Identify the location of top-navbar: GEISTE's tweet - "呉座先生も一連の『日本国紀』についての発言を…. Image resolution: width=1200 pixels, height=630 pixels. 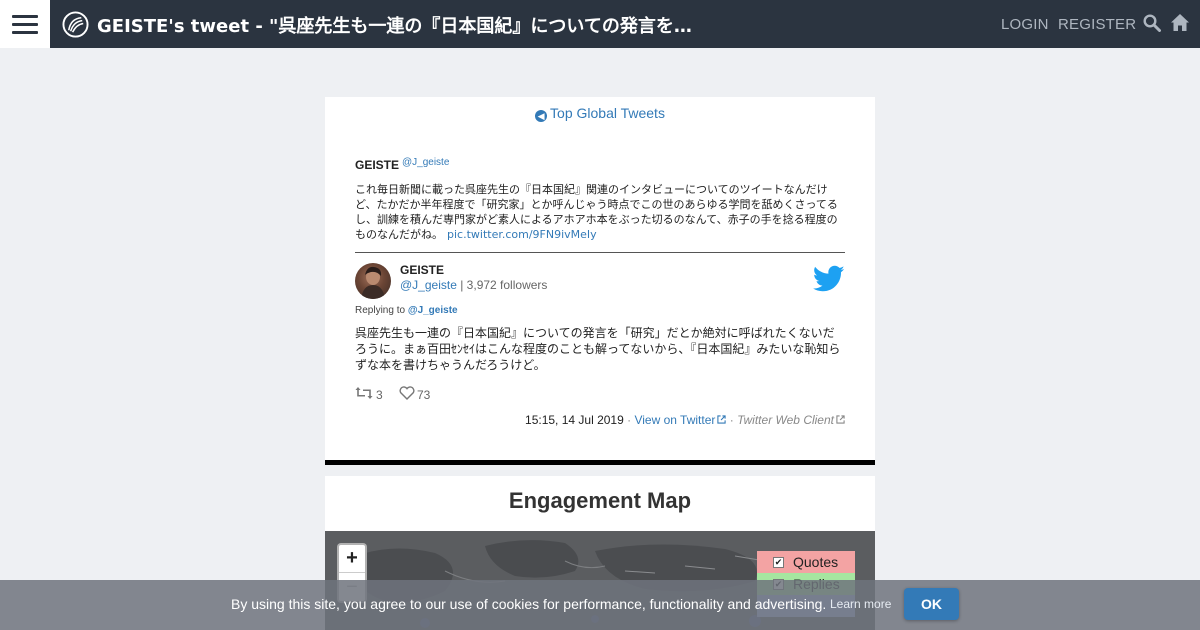
(600, 24).